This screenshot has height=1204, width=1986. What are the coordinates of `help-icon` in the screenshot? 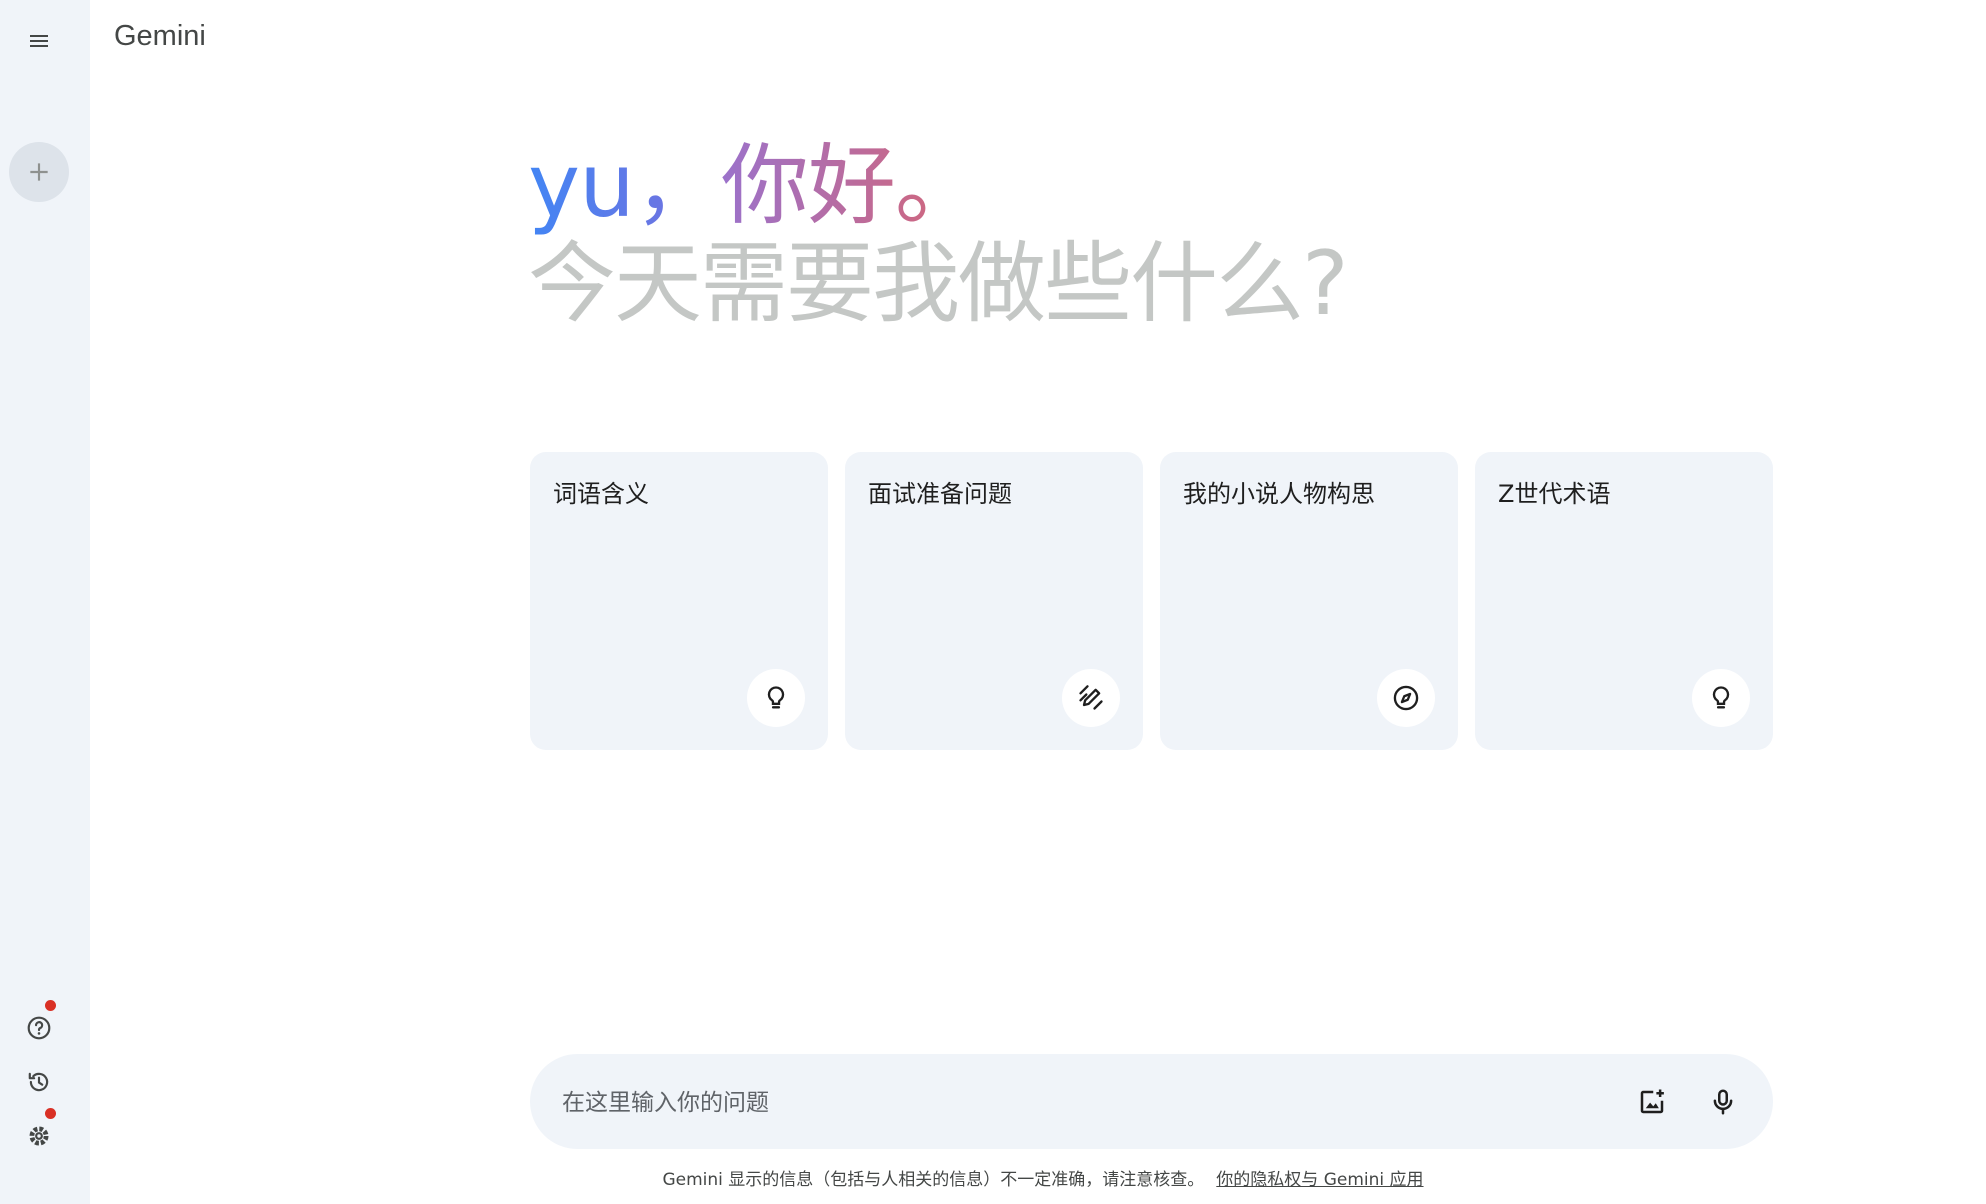 It's located at (39, 1028).